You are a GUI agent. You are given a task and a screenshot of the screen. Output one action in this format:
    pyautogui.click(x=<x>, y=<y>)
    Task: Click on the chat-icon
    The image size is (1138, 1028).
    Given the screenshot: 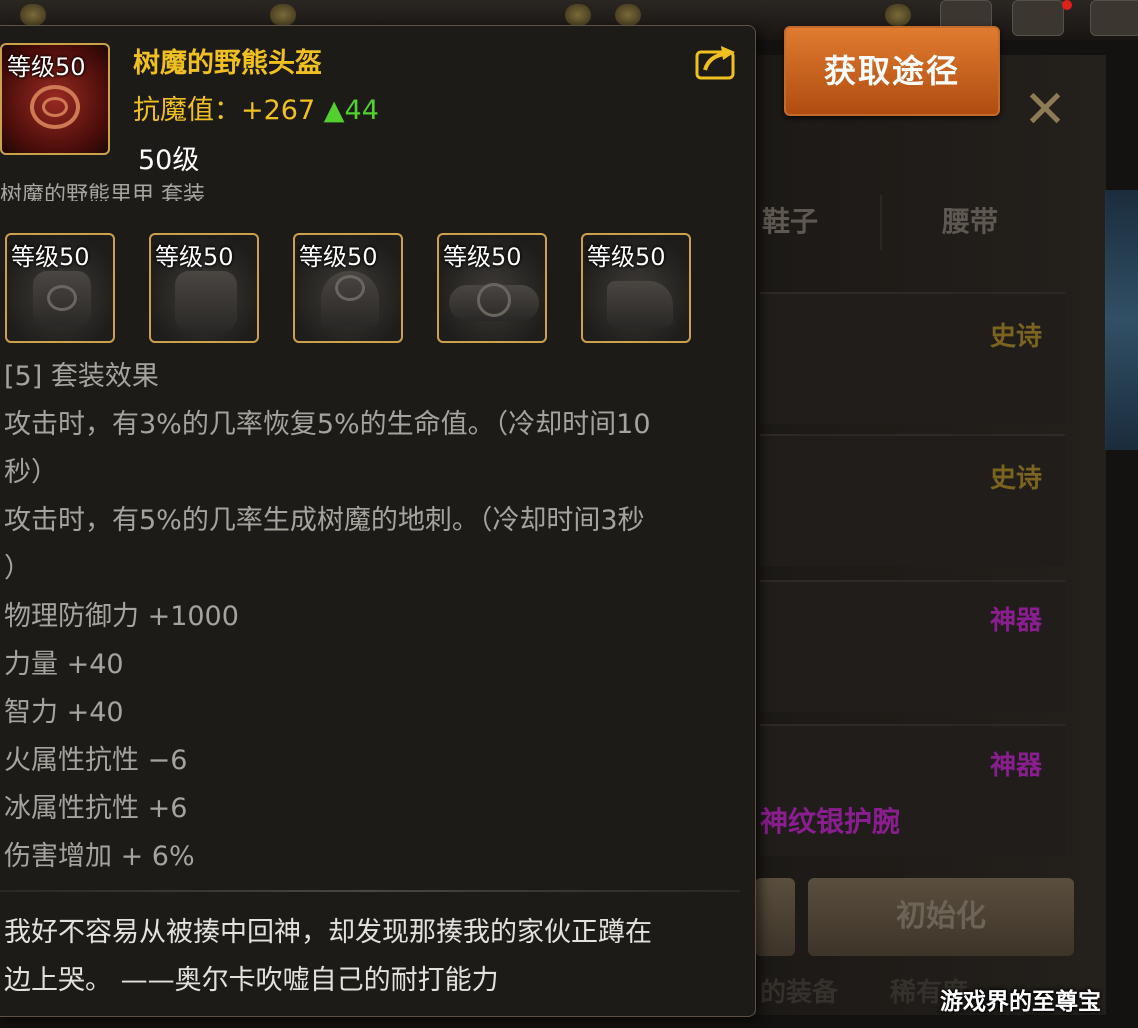 What is the action you would take?
    pyautogui.click(x=1114, y=18)
    